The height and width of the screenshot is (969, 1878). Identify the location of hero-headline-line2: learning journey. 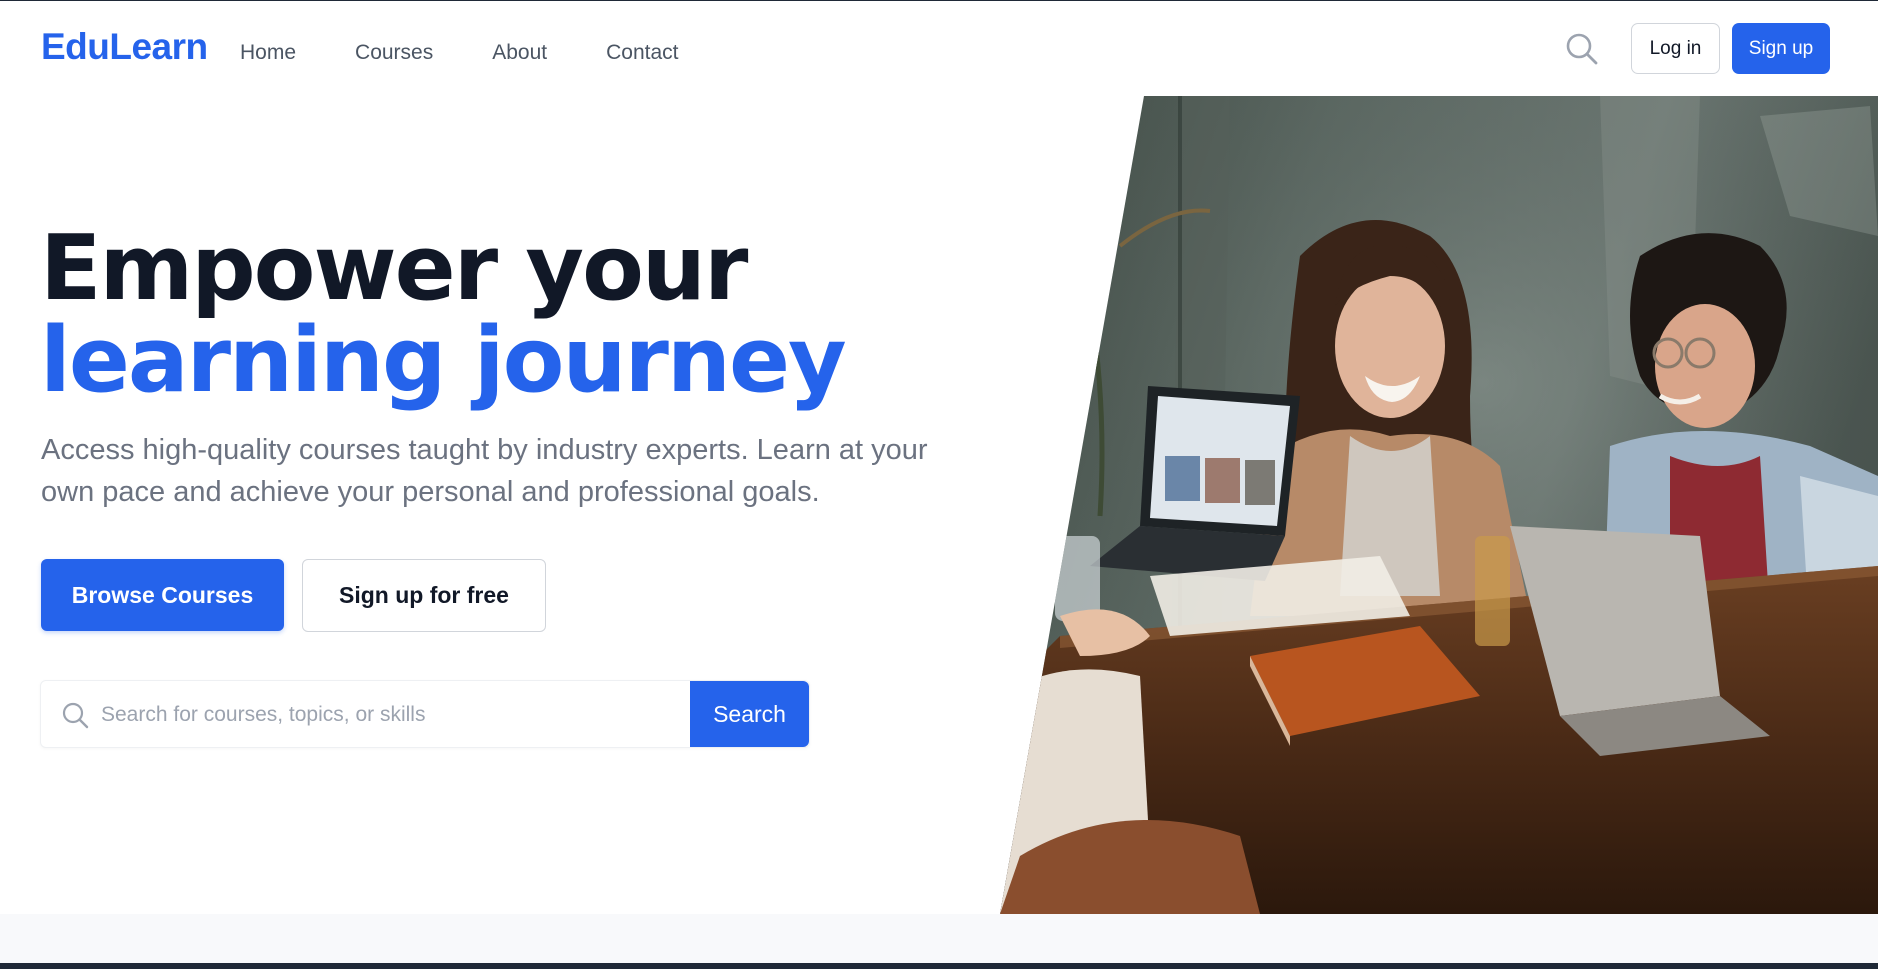
(443, 360).